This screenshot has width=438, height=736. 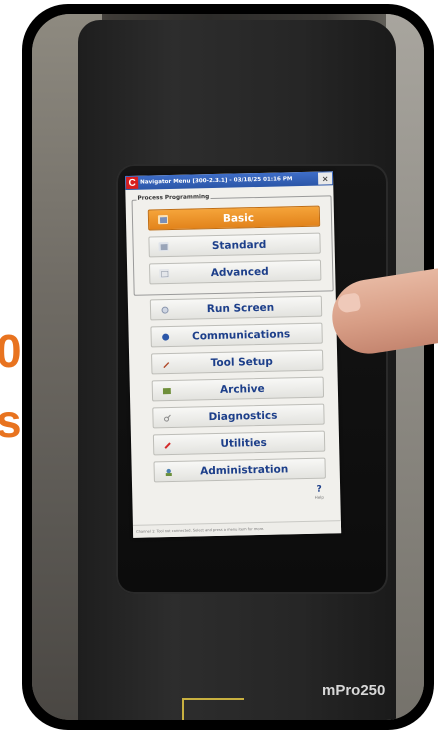 I want to click on run-screen-label: Run Screen, so click(x=240, y=308).